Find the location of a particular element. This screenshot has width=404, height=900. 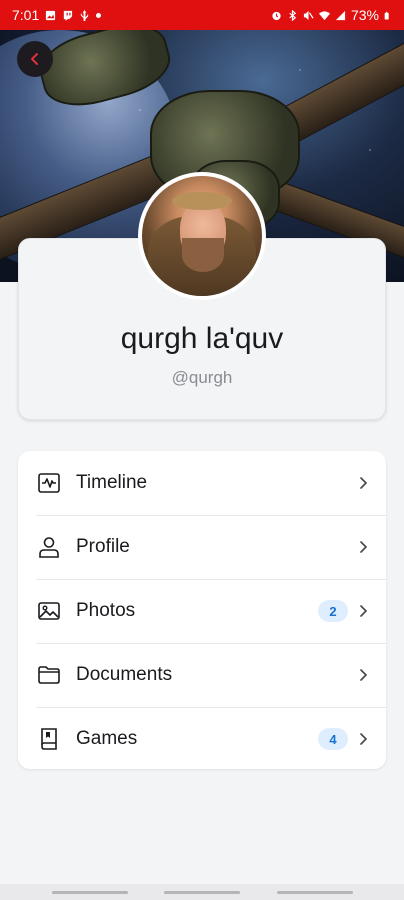

chevron-left-icon is located at coordinates (34, 59).